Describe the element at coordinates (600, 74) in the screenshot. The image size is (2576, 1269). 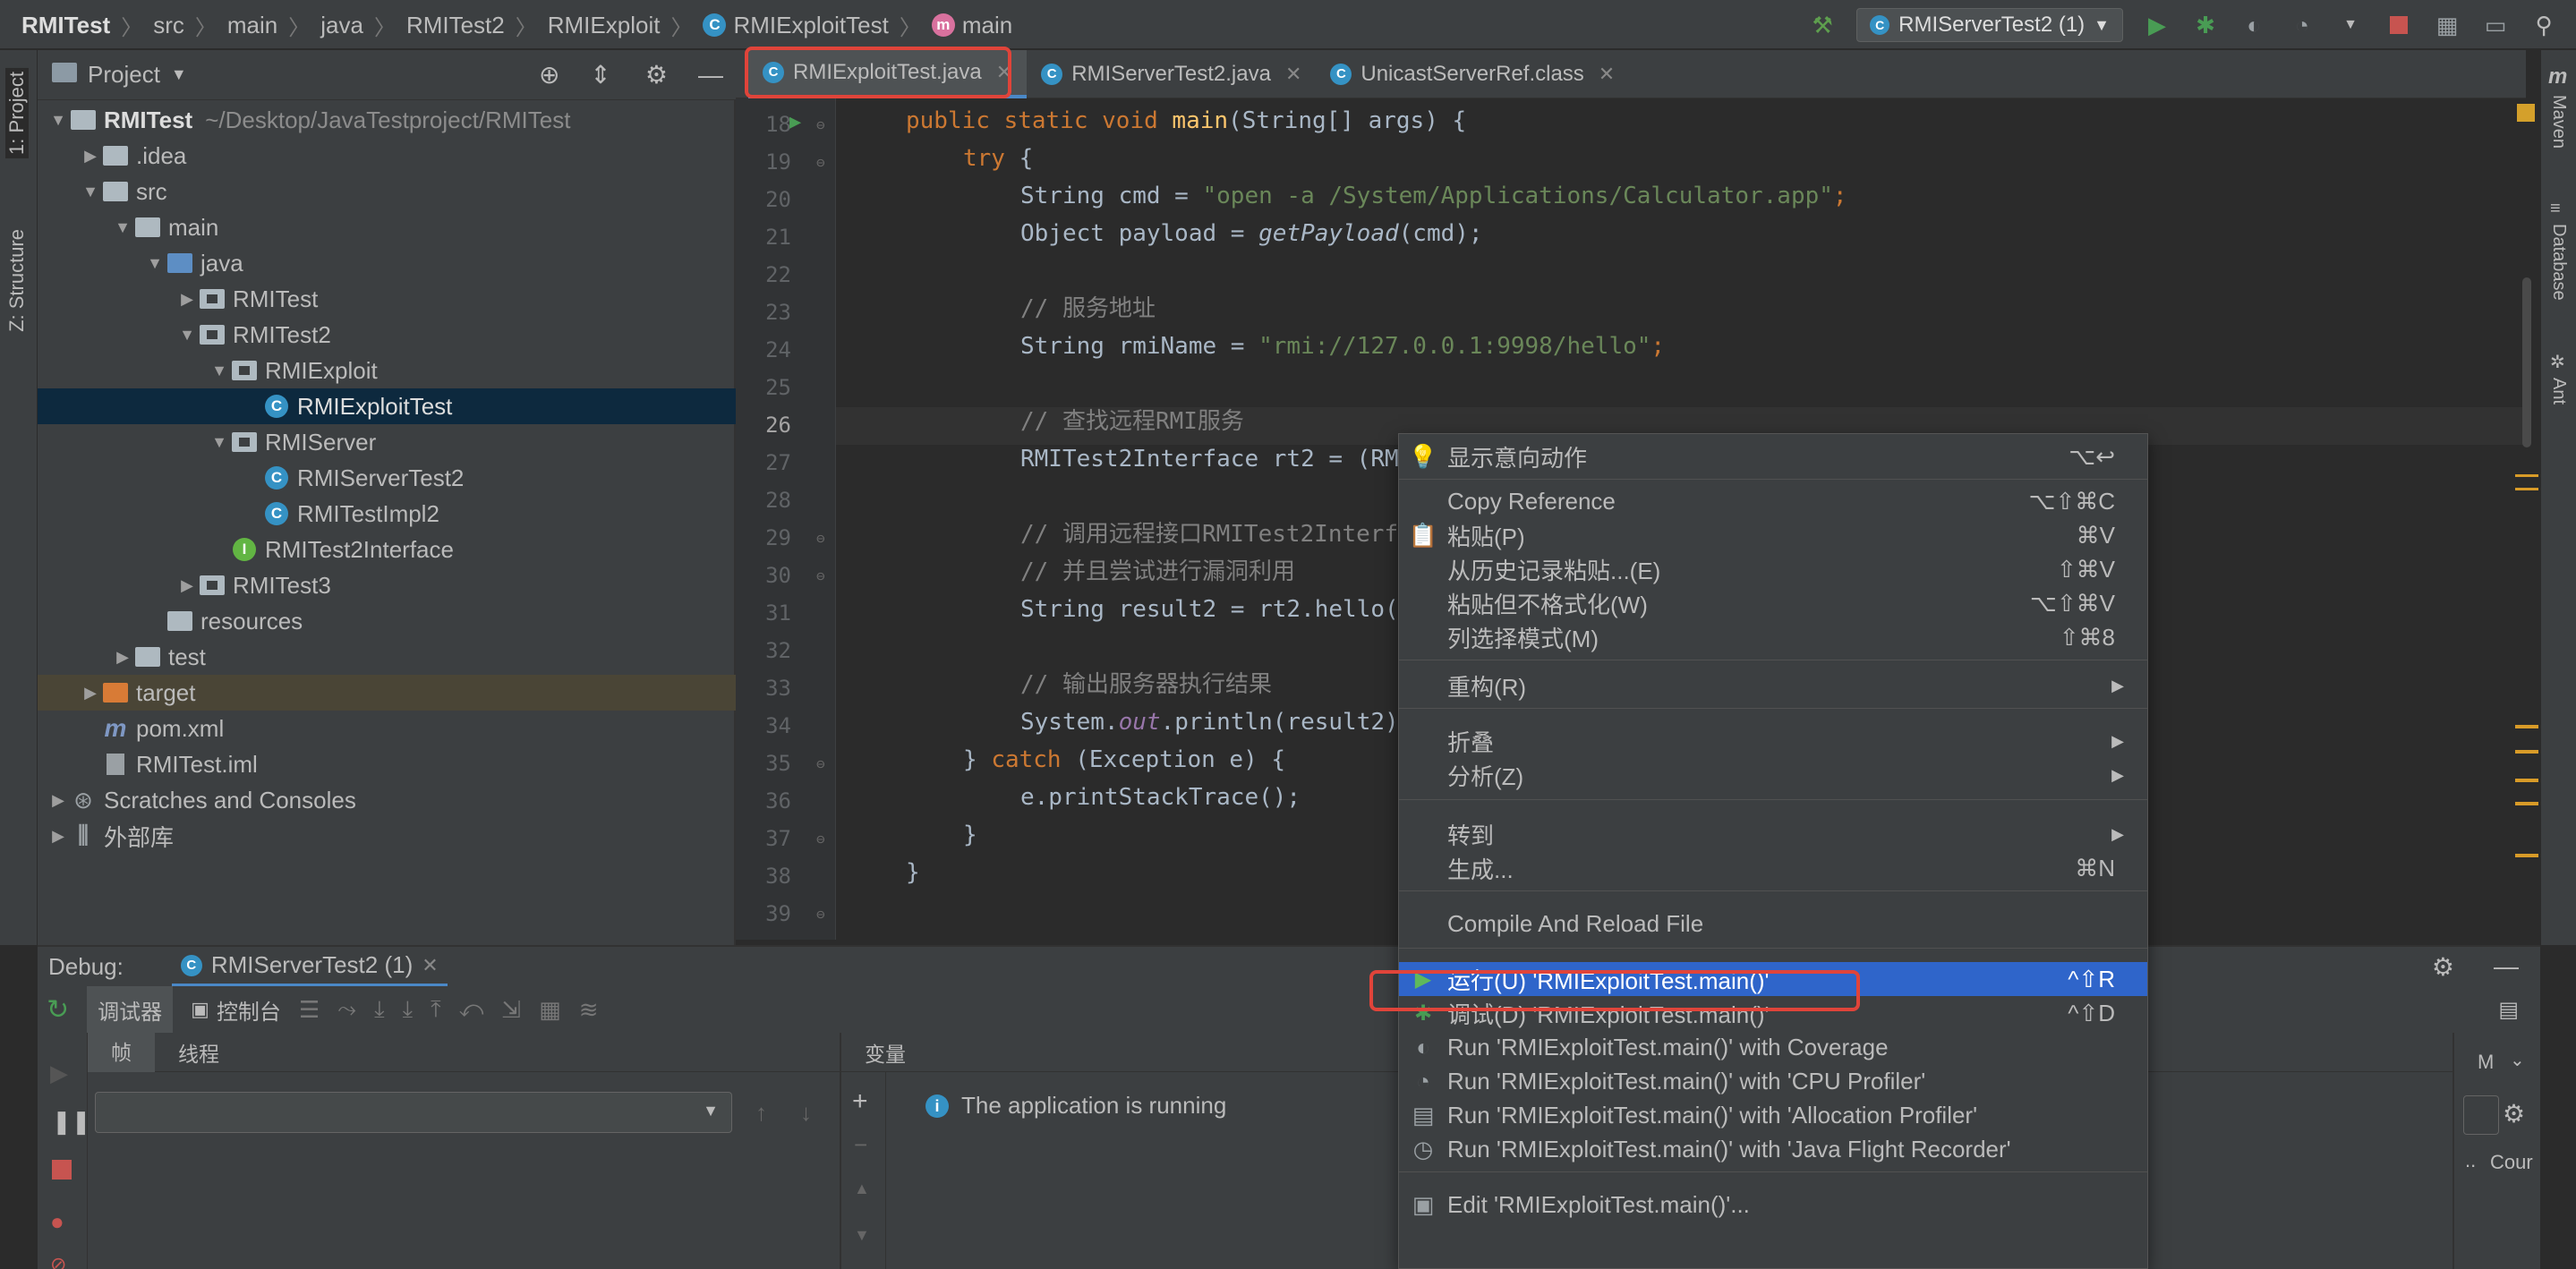
I see `collapse-all-icon: ⇕` at that location.